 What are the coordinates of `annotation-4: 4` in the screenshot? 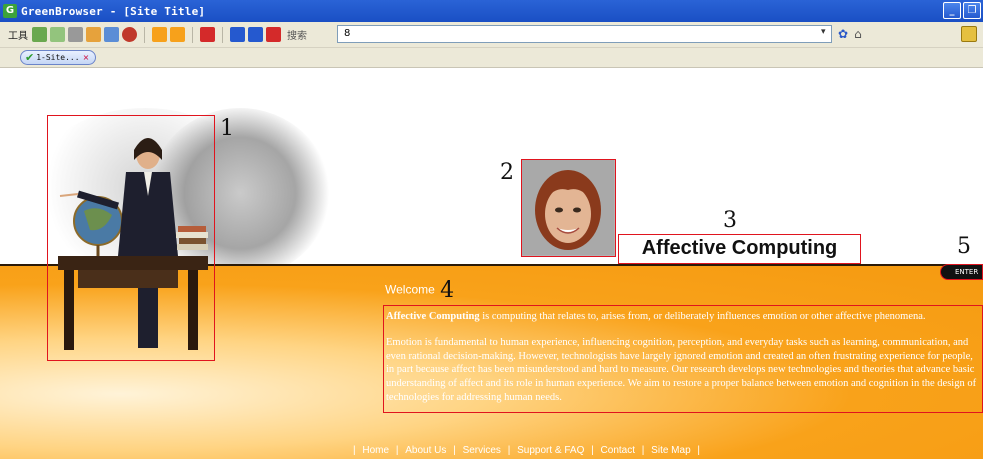 It's located at (447, 290).